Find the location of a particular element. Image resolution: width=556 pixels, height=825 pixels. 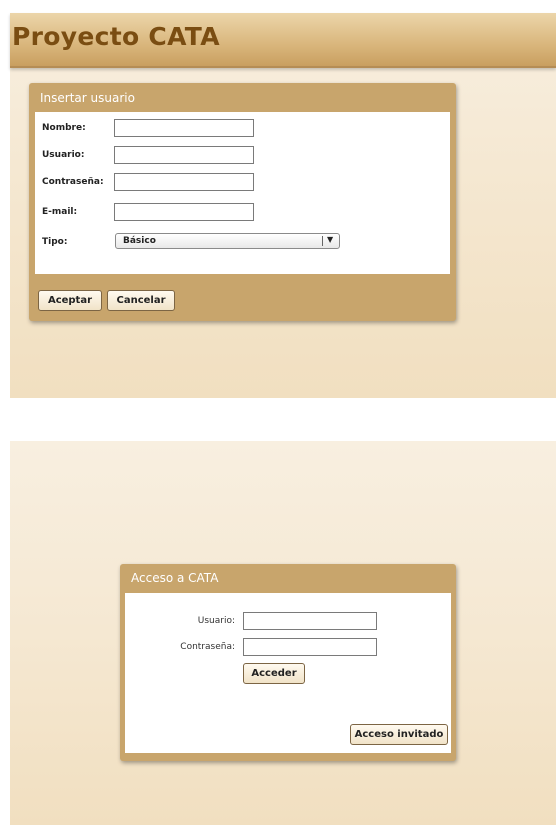

panel-title: Insertar usuario is located at coordinates (87, 98).